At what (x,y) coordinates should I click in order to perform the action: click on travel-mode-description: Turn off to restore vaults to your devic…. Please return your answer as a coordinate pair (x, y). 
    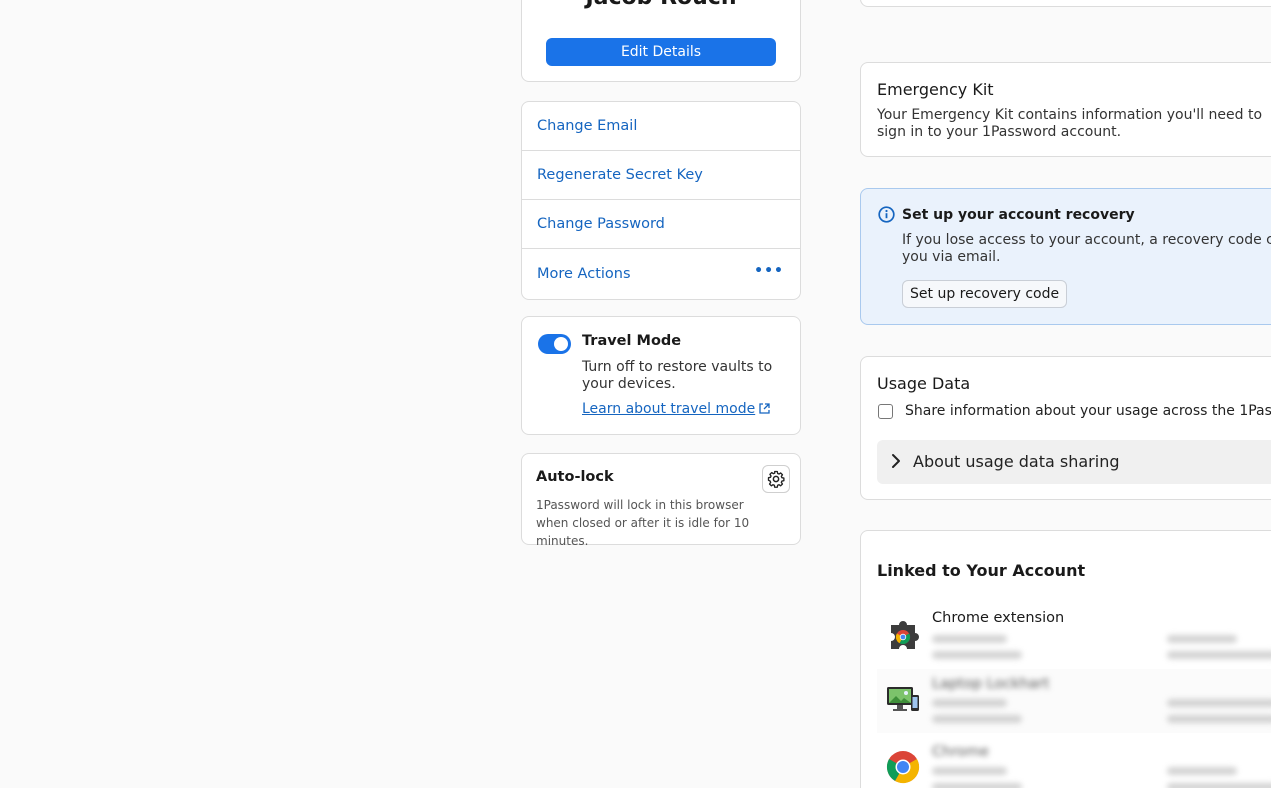
    Looking at the image, I should click on (677, 375).